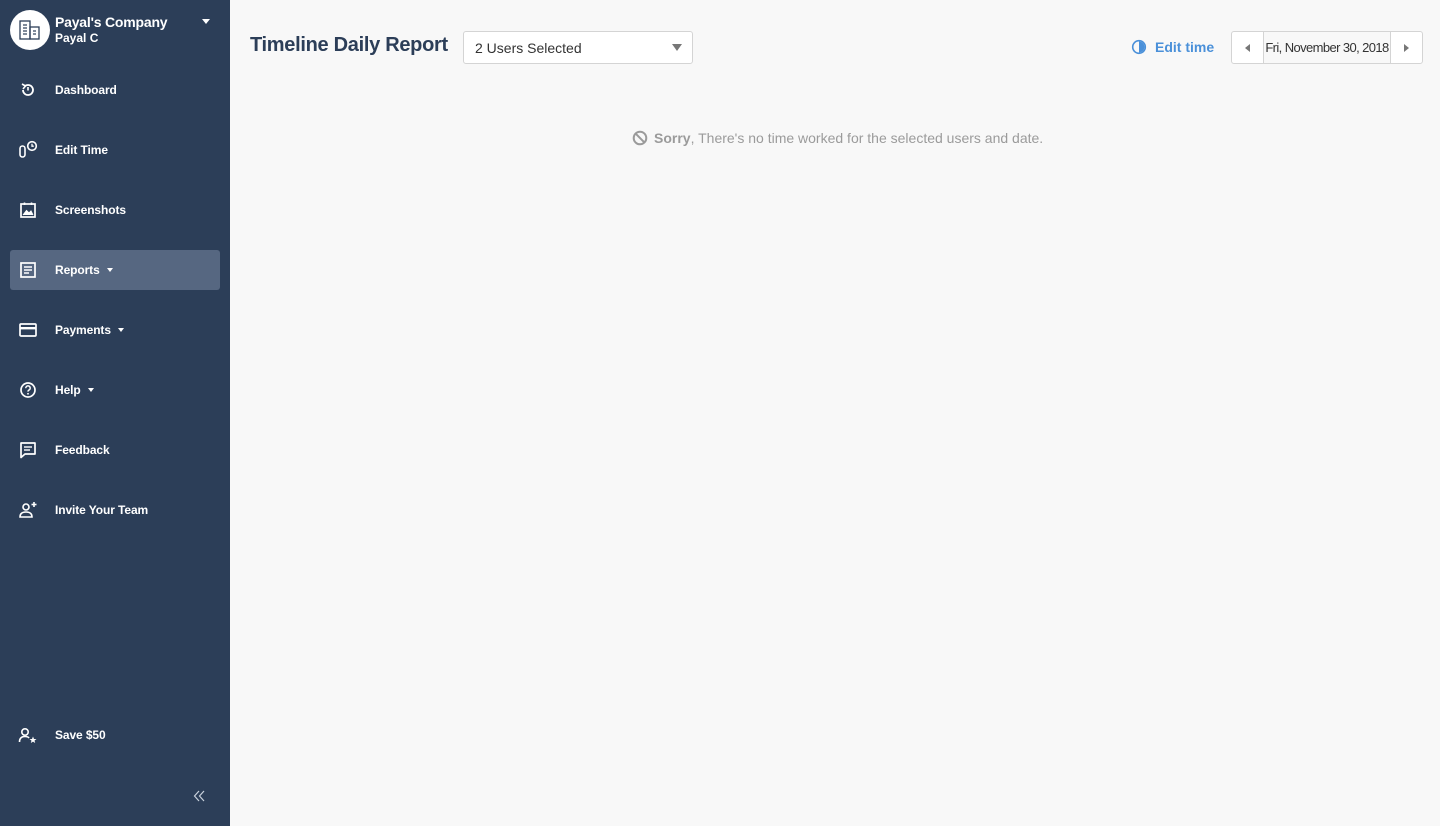 The height and width of the screenshot is (826, 1440). Describe the element at coordinates (28, 270) in the screenshot. I see `reports-icon` at that location.